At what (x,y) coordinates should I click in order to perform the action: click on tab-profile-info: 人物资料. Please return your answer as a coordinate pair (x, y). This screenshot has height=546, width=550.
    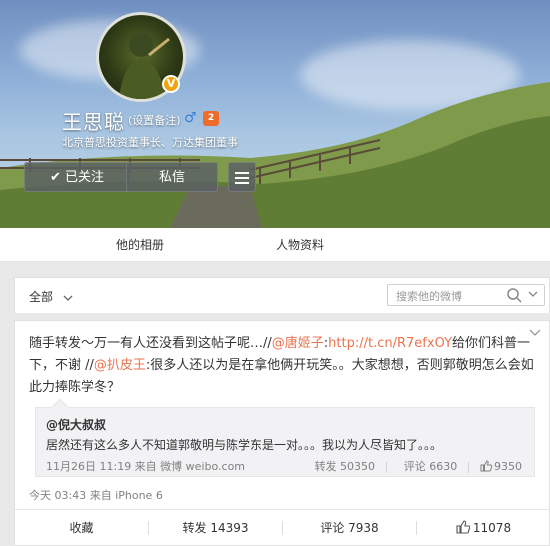
    Looking at the image, I should click on (300, 245).